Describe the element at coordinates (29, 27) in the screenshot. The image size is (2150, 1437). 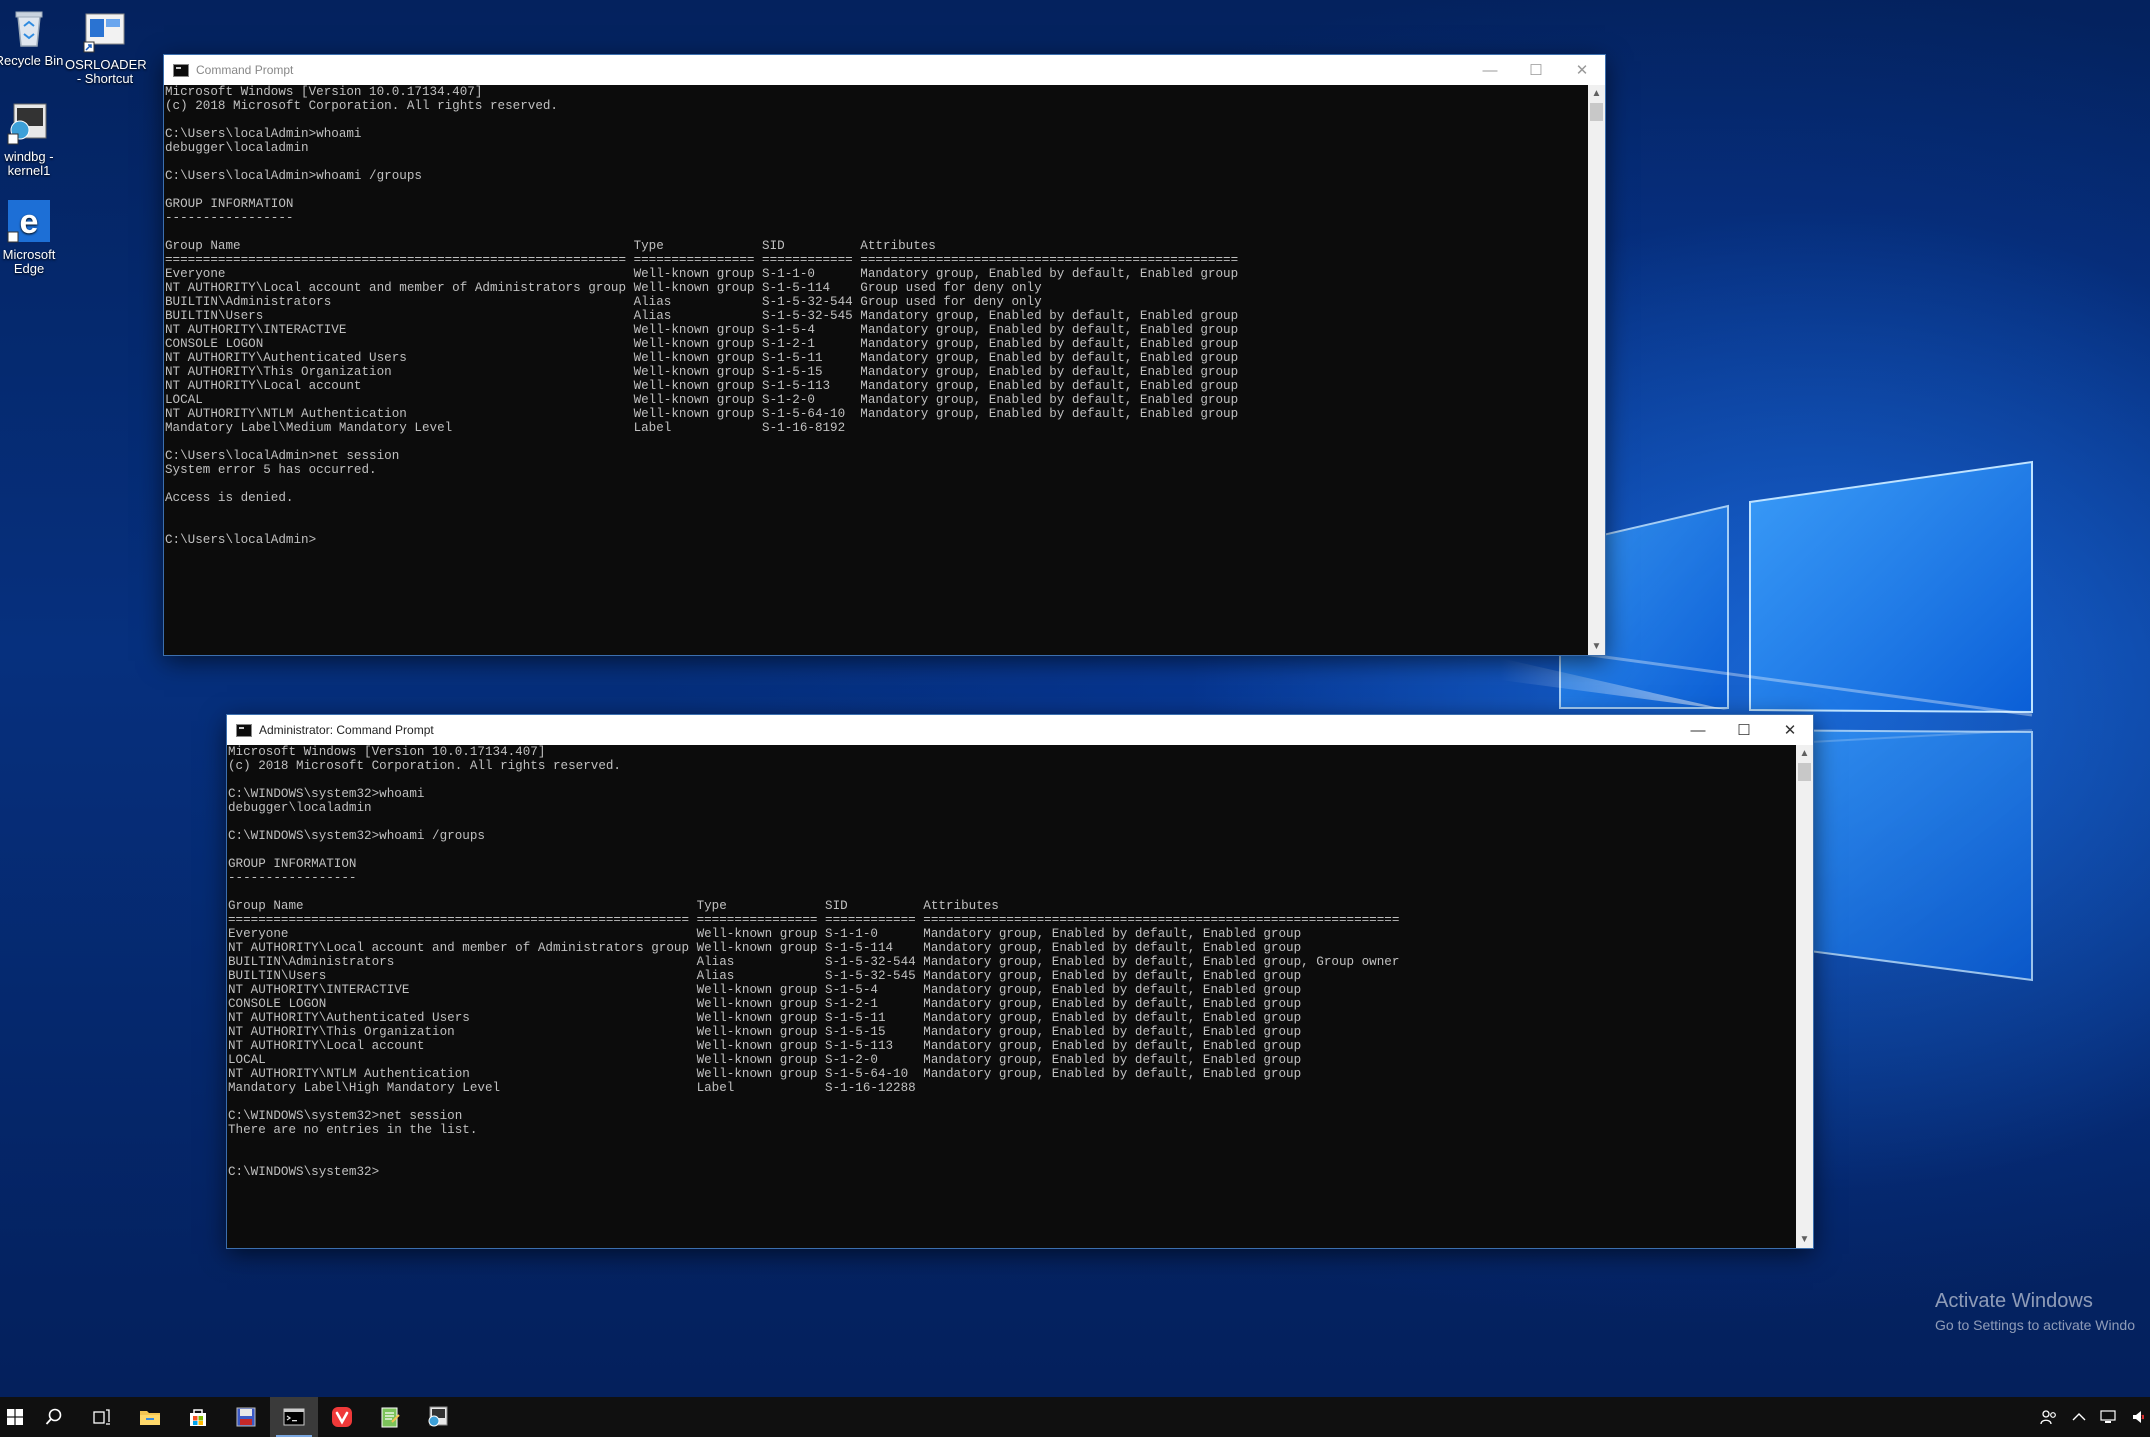
I see `recycle-bin-icon` at that location.